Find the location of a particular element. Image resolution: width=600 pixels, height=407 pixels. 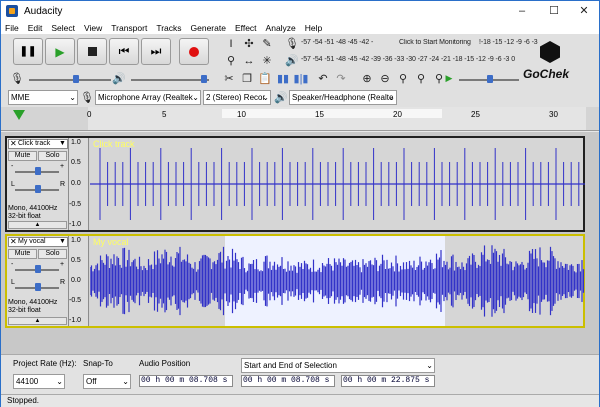

project-rate-value: 44100 is located at coordinates (27, 381).